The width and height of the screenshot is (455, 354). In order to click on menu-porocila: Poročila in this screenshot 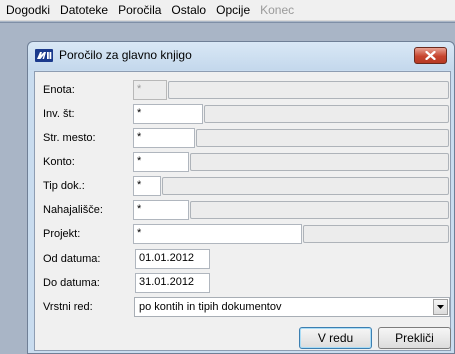, I will do `click(139, 10)`.